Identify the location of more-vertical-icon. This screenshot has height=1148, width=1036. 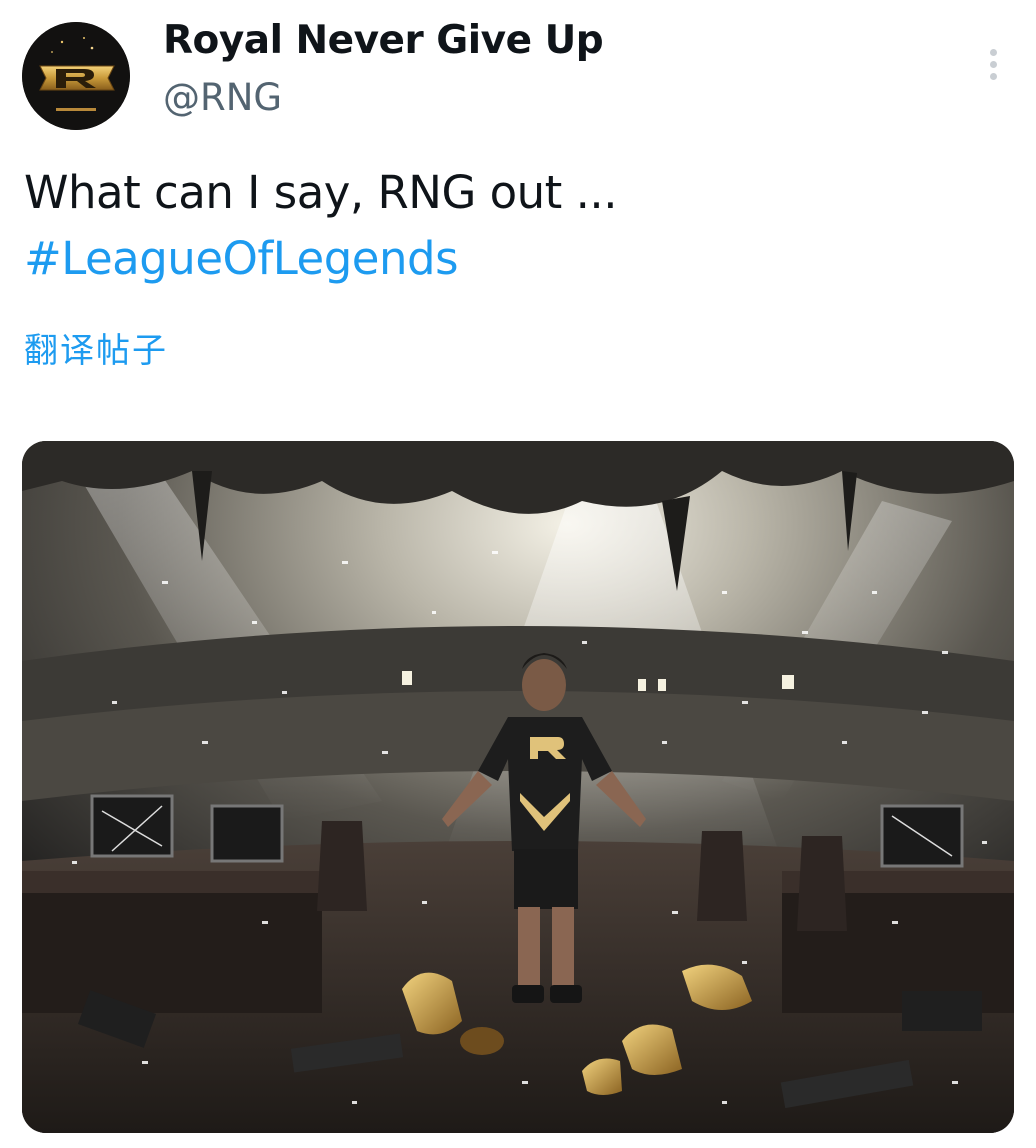
(993, 52).